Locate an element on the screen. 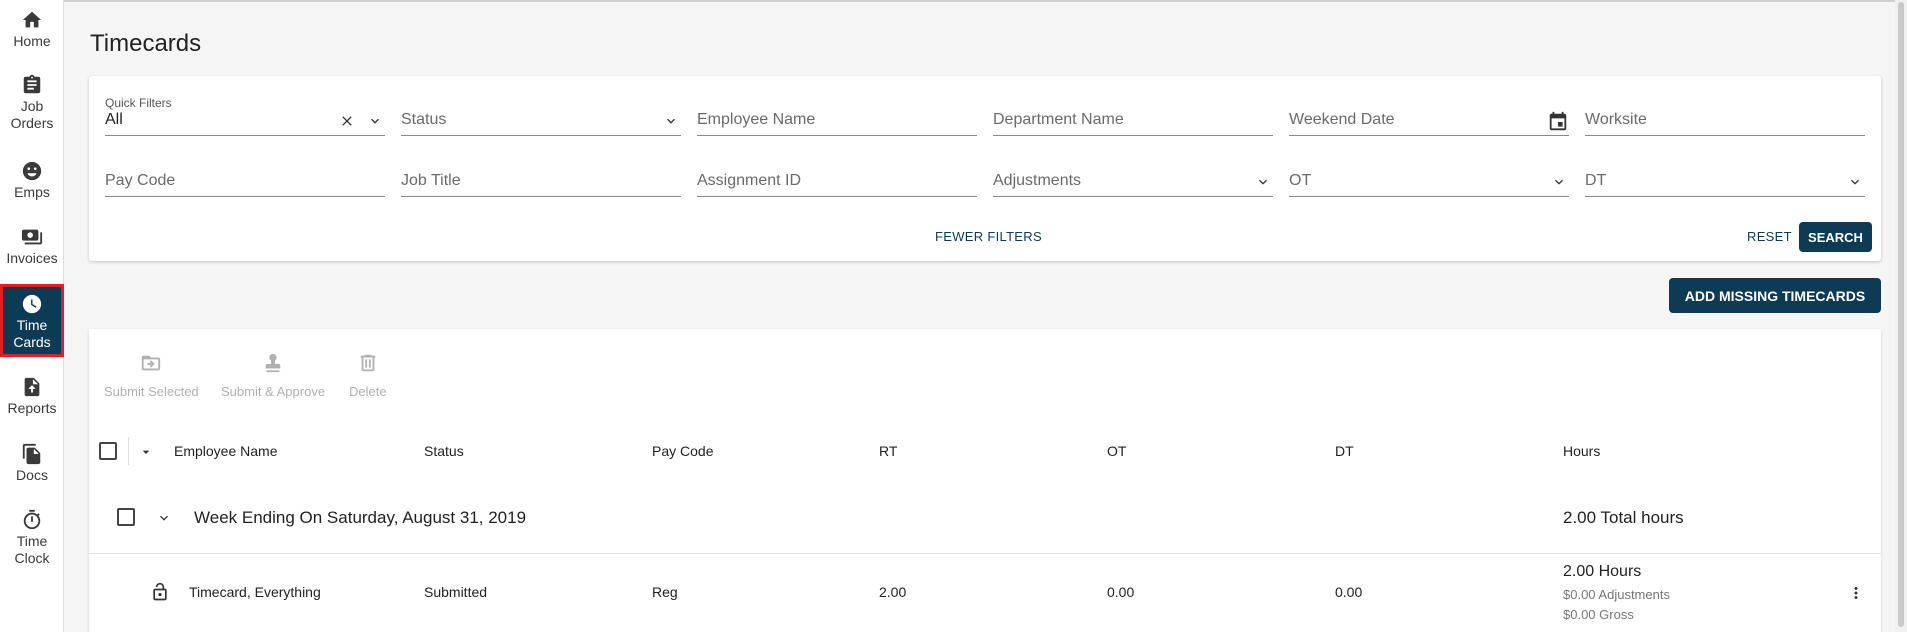 The height and width of the screenshot is (632, 1907). scrollbar is located at coordinates (1901, 316).